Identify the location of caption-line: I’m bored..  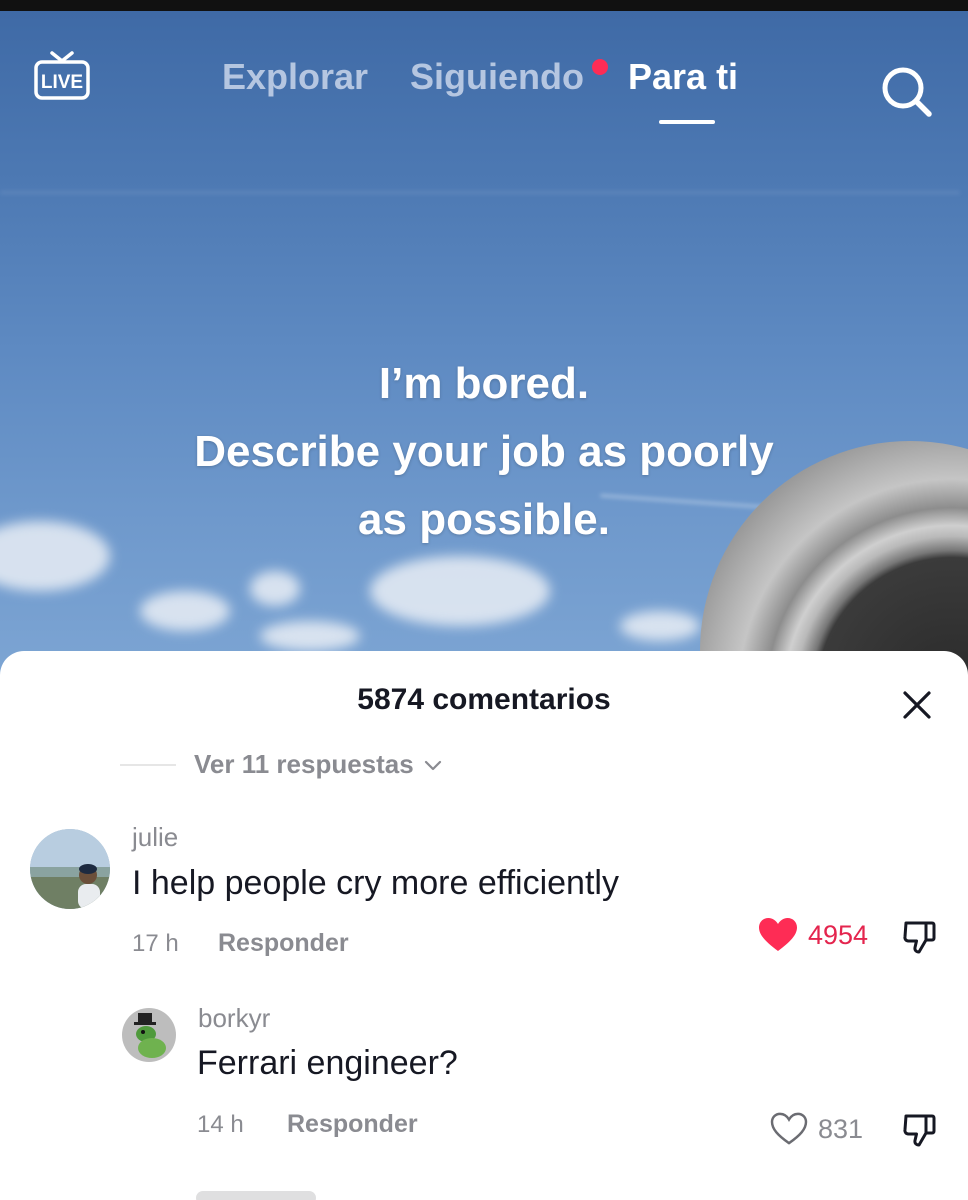
(484, 383).